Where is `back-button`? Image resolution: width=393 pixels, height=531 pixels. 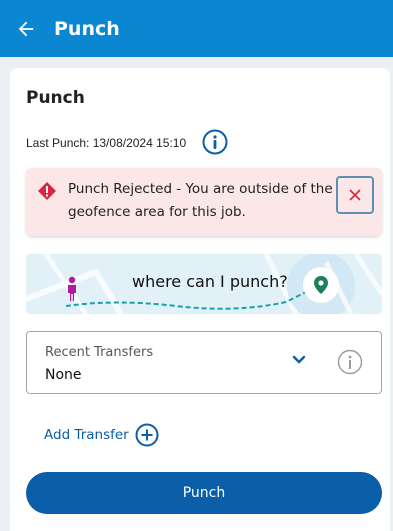
back-button is located at coordinates (26, 28).